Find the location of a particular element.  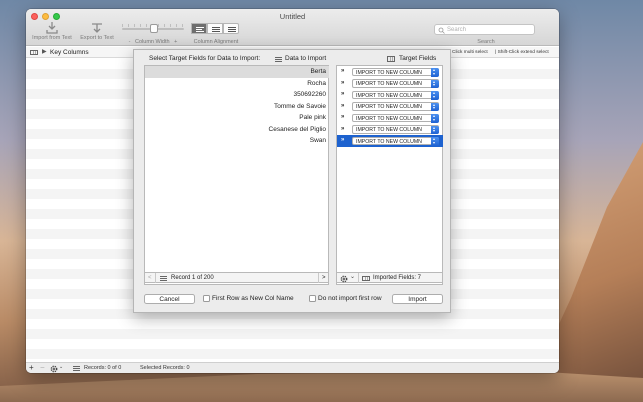

imported-fields-count: Imported Fields: 7 is located at coordinates (397, 278).